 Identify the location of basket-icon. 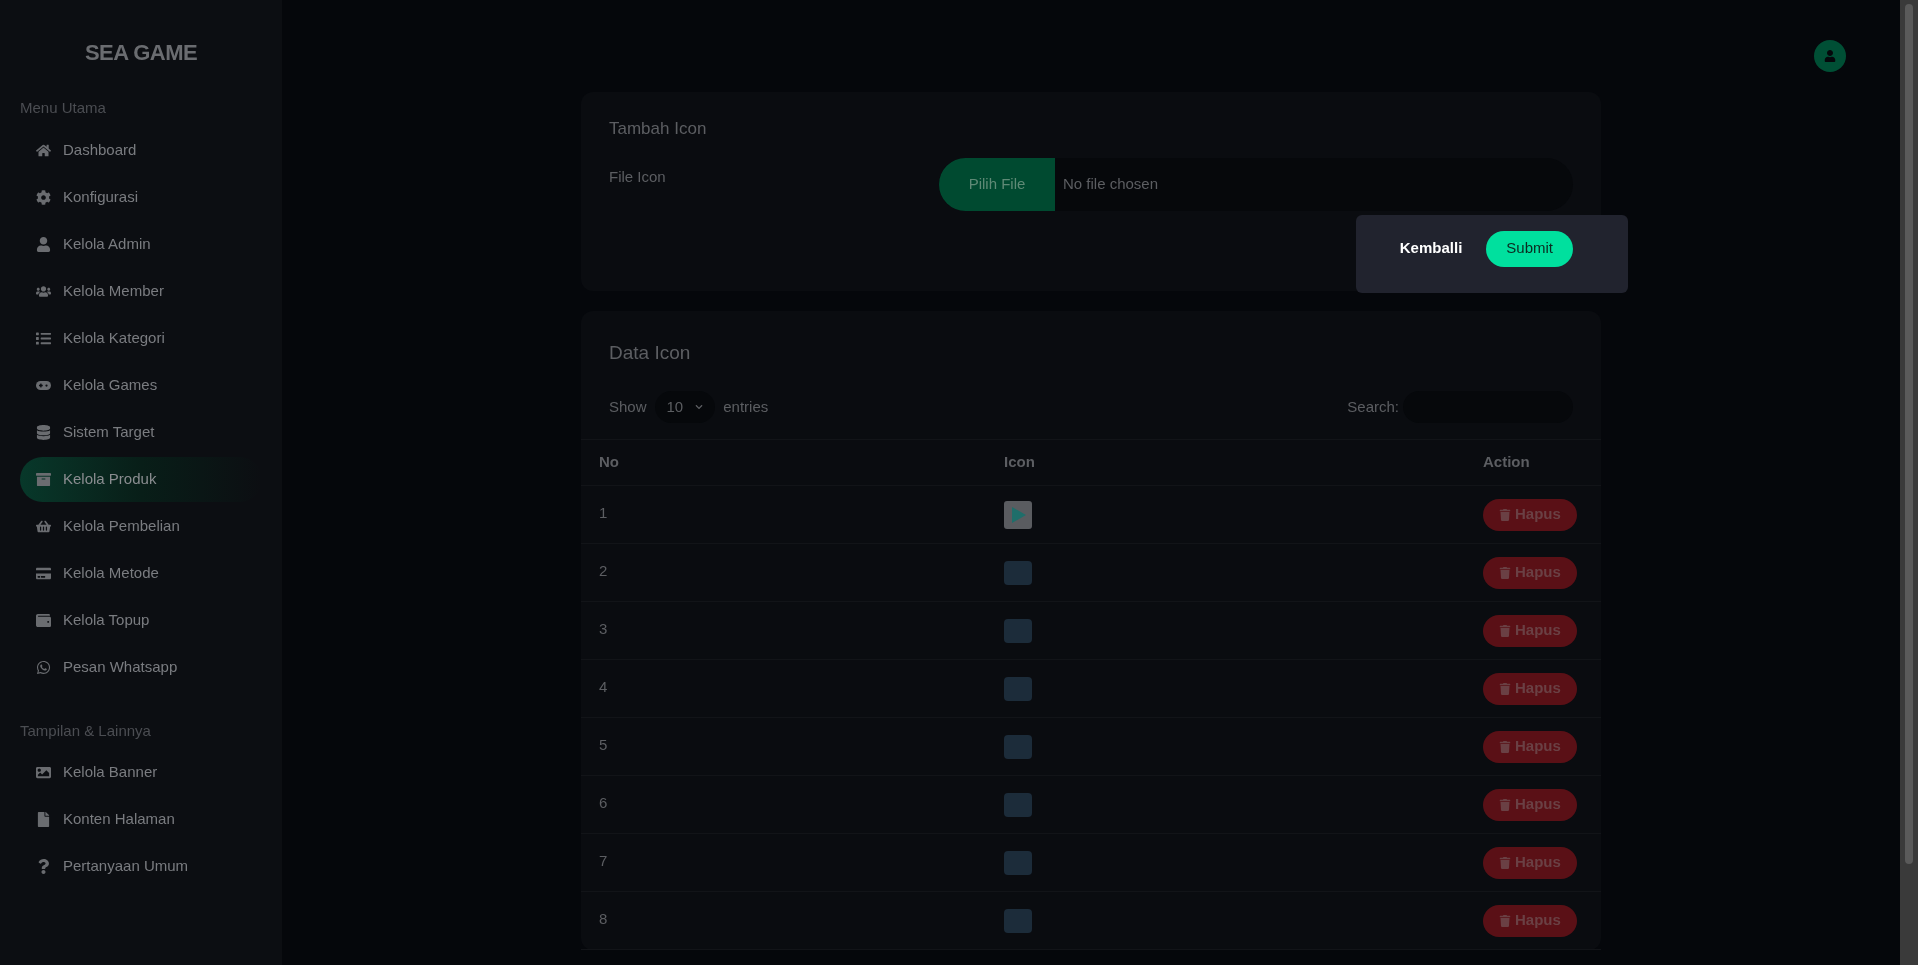
(43, 526).